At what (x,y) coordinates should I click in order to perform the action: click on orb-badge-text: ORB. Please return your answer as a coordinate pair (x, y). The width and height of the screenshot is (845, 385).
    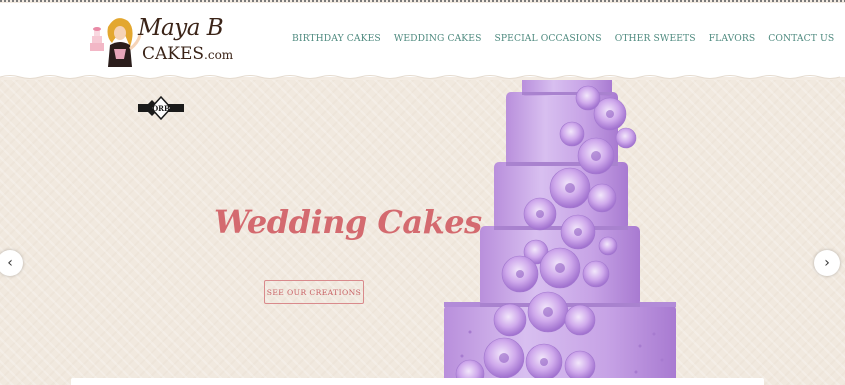
    Looking at the image, I should click on (161, 108).